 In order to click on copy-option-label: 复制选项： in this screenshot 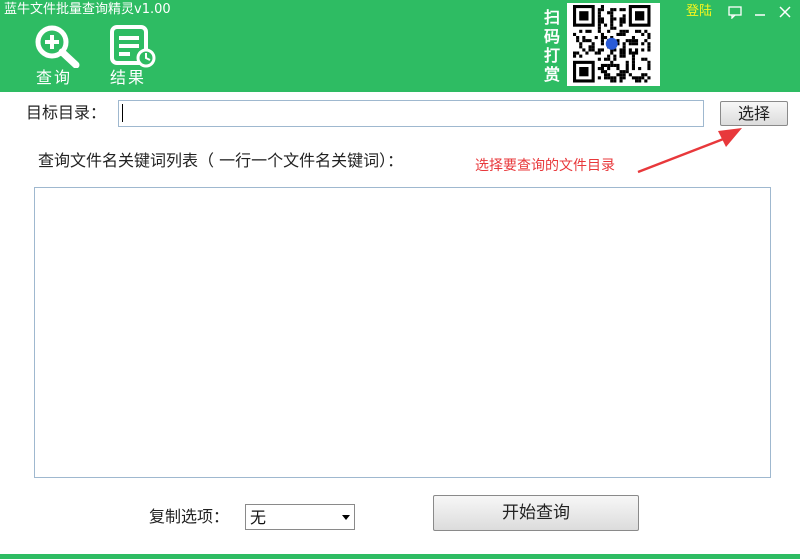, I will do `click(189, 516)`.